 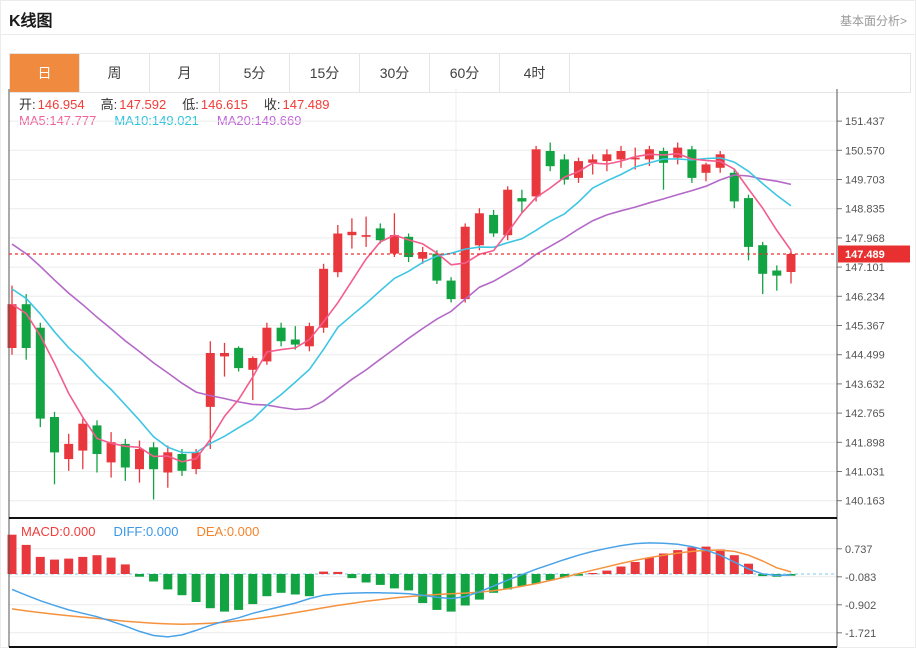 I want to click on svg-text: 151.437, so click(x=865, y=122).